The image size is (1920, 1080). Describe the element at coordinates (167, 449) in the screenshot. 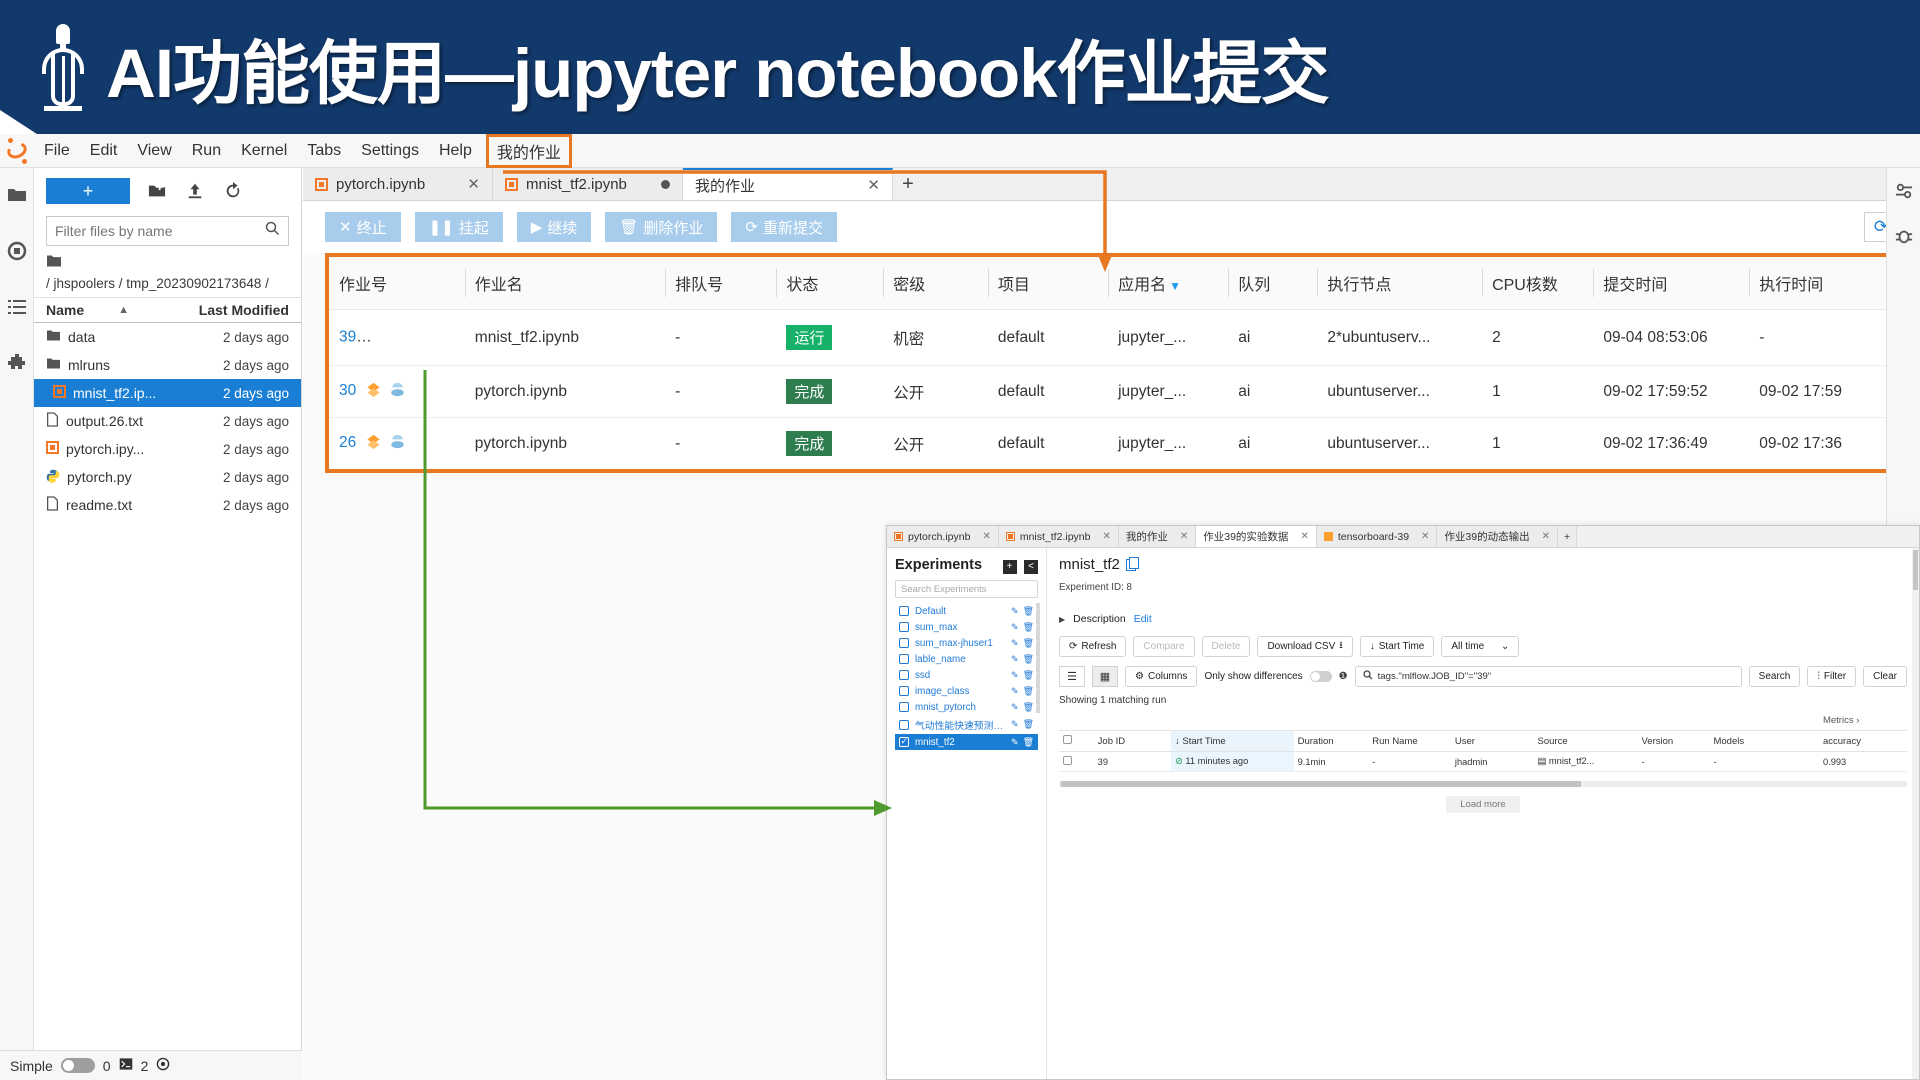

I see `file-list-item: pytorch.ipy... 2 days ago` at that location.